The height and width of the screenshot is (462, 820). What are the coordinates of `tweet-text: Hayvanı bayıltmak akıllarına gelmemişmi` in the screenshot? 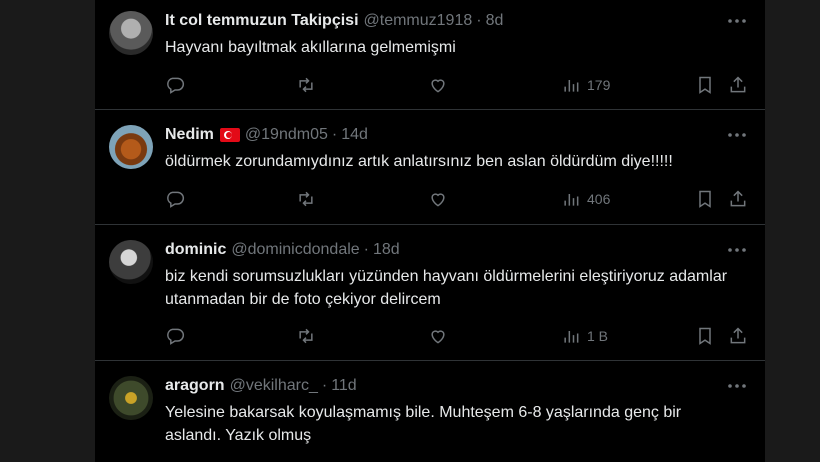 It's located at (310, 47).